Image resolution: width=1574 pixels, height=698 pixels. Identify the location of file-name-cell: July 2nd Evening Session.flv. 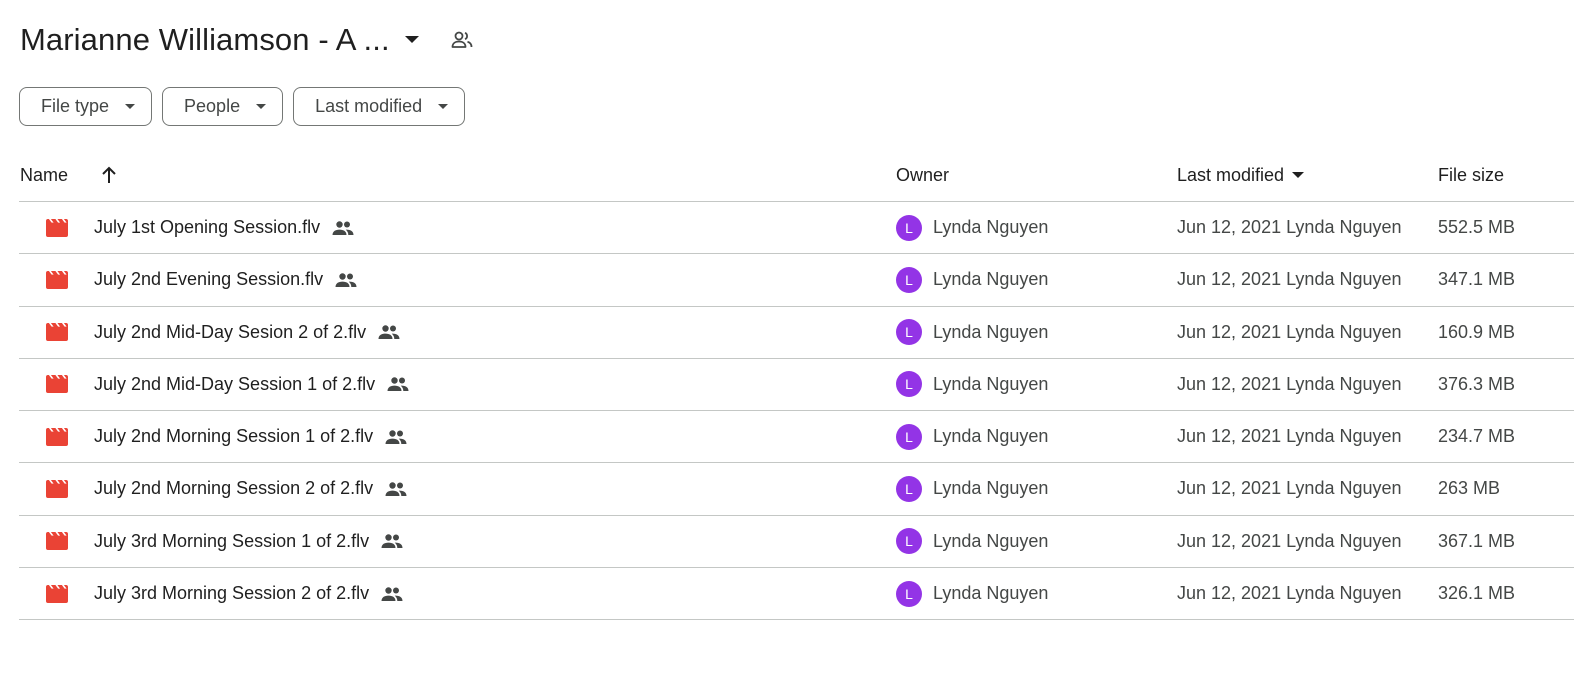
(225, 279).